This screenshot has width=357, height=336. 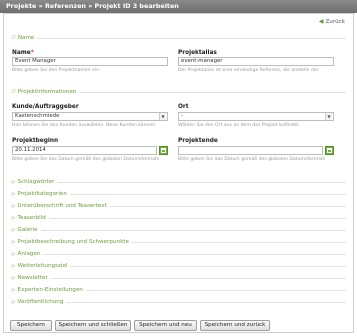 What do you see at coordinates (45, 107) in the screenshot?
I see `kunde-label: Kunde/Auftraggeber` at bounding box center [45, 107].